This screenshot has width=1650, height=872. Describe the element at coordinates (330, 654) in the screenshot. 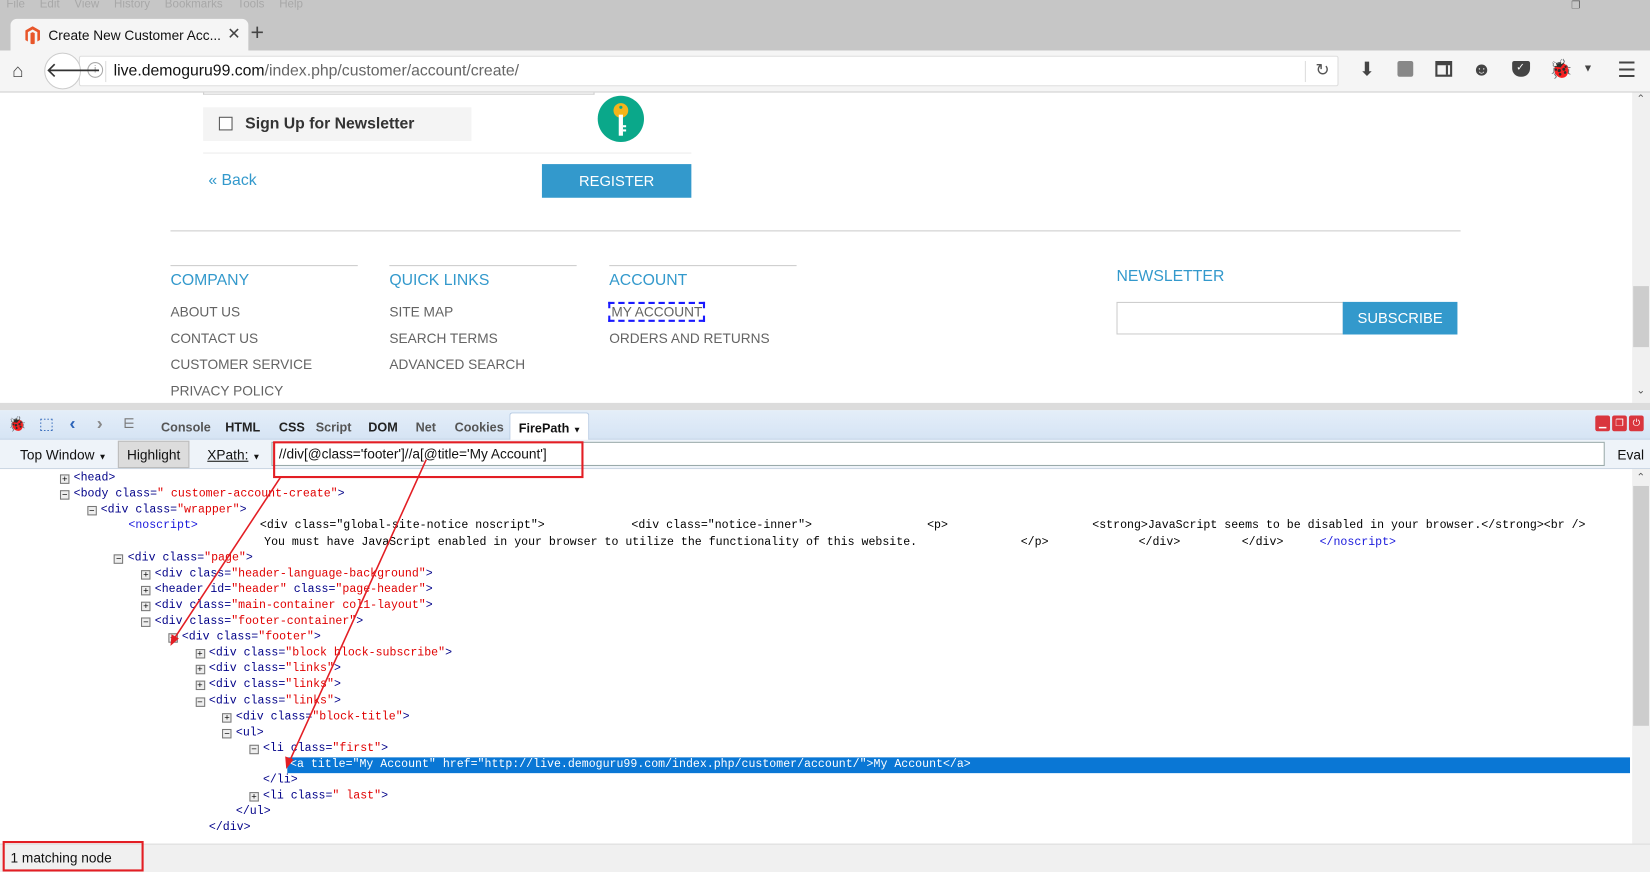

I see `tree-node: <div class="block block-subscribe">` at that location.